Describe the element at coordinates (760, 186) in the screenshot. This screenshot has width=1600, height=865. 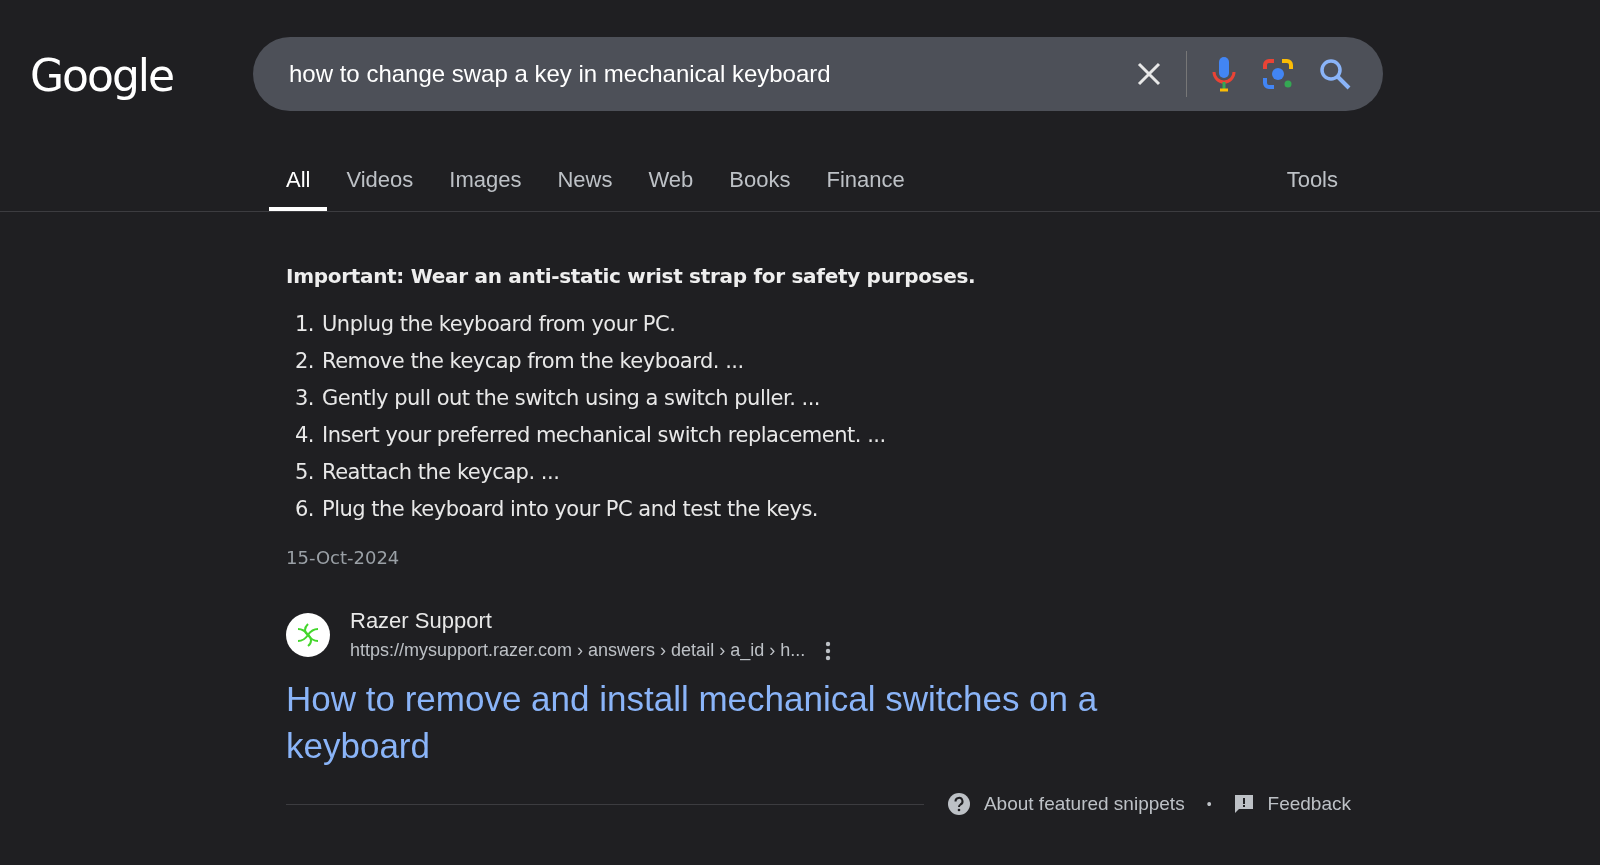
I see `tab: Books` at that location.